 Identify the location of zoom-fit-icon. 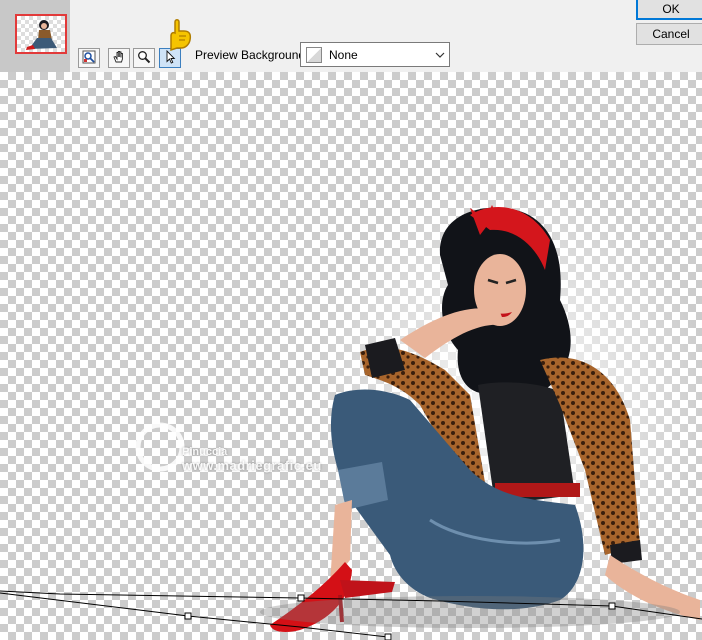
(89, 58).